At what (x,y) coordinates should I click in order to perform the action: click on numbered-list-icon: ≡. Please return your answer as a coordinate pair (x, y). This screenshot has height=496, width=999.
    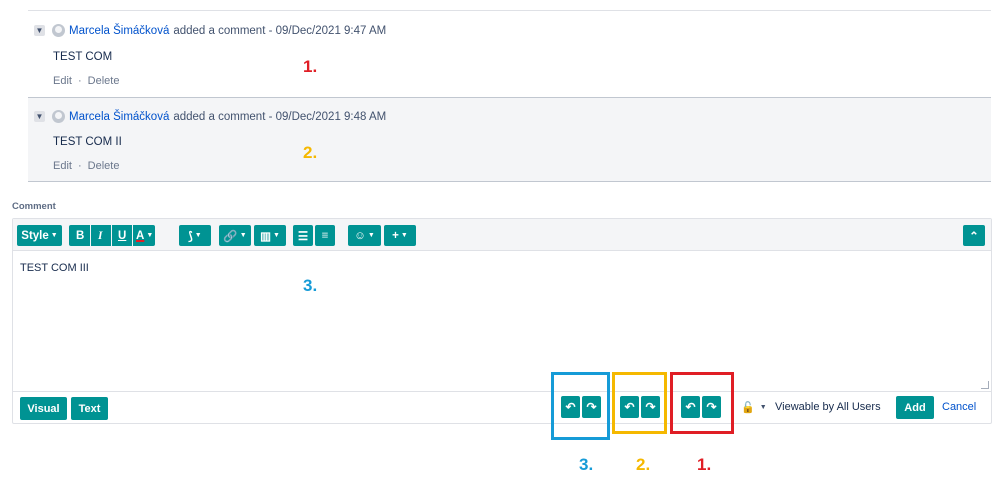
    Looking at the image, I should click on (325, 235).